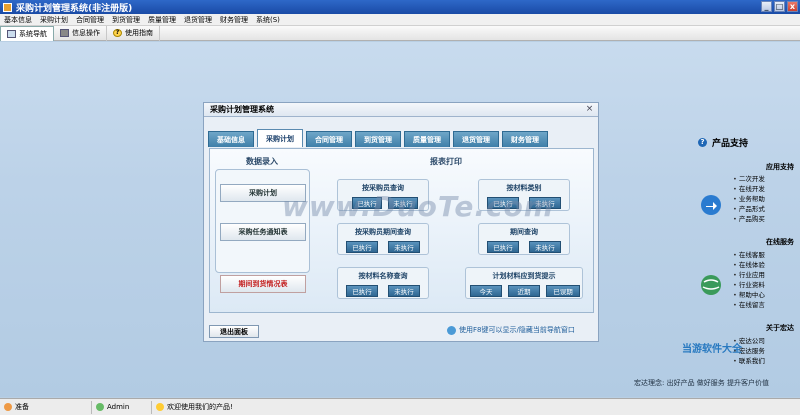  Describe the element at coordinates (126, 20) in the screenshot. I see `menu-arrival: 到货管理` at that location.